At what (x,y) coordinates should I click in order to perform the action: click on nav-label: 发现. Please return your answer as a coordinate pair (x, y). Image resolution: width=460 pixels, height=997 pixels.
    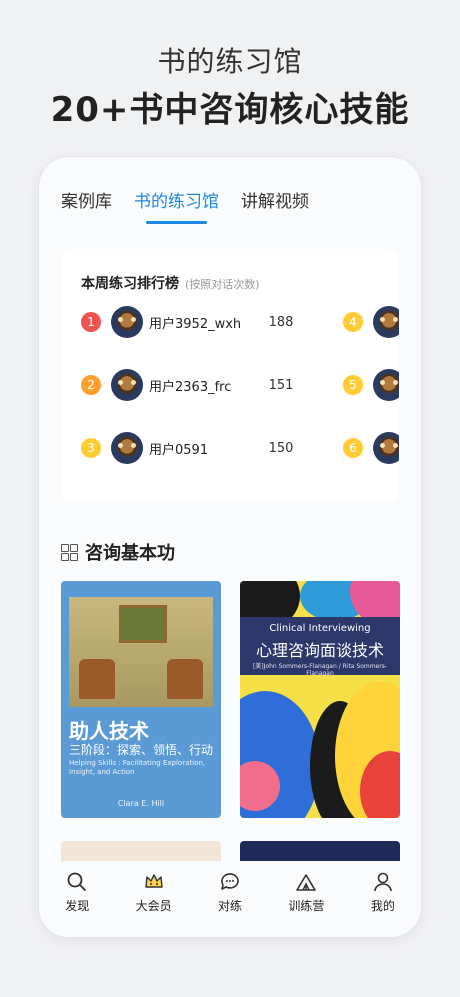
    Looking at the image, I should click on (77, 906).